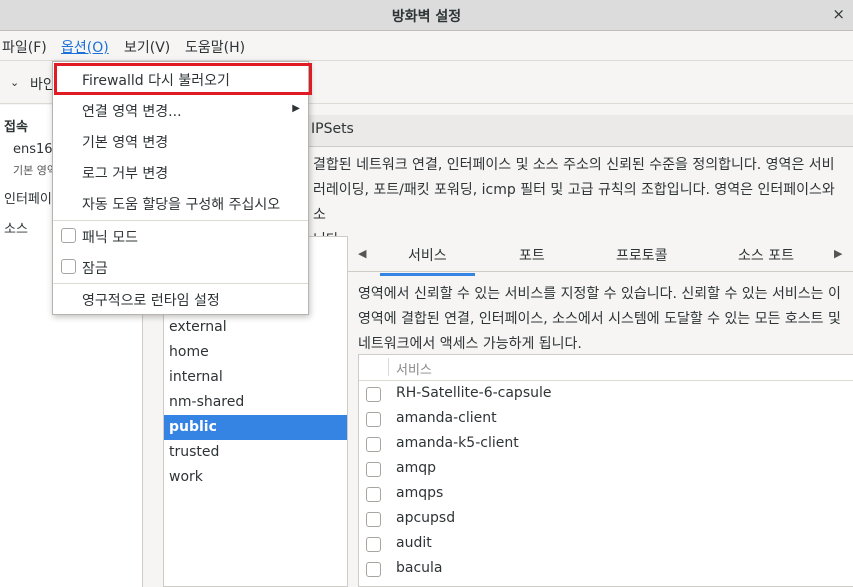  What do you see at coordinates (426, 46) in the screenshot?
I see `menubar: 파일(F) 옵션(O) 보기(V) 도움말(H)` at bounding box center [426, 46].